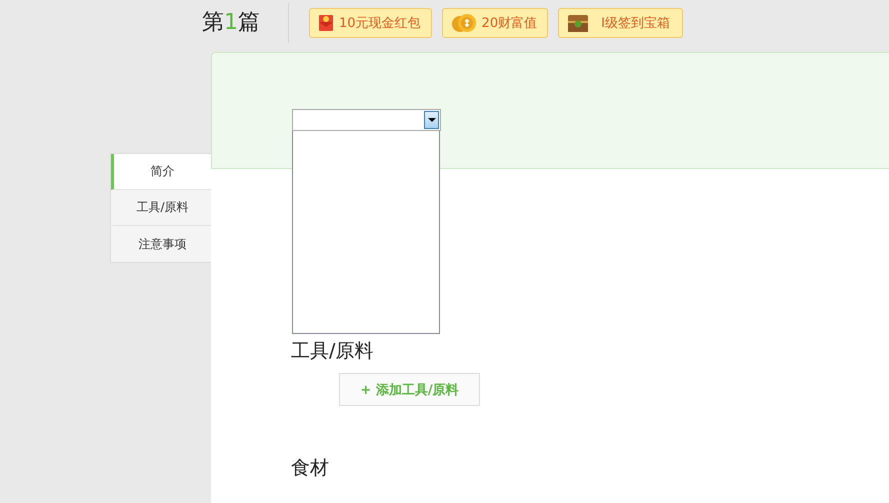  What do you see at coordinates (332, 351) in the screenshot?
I see `section-heading: 工具/原料` at bounding box center [332, 351].